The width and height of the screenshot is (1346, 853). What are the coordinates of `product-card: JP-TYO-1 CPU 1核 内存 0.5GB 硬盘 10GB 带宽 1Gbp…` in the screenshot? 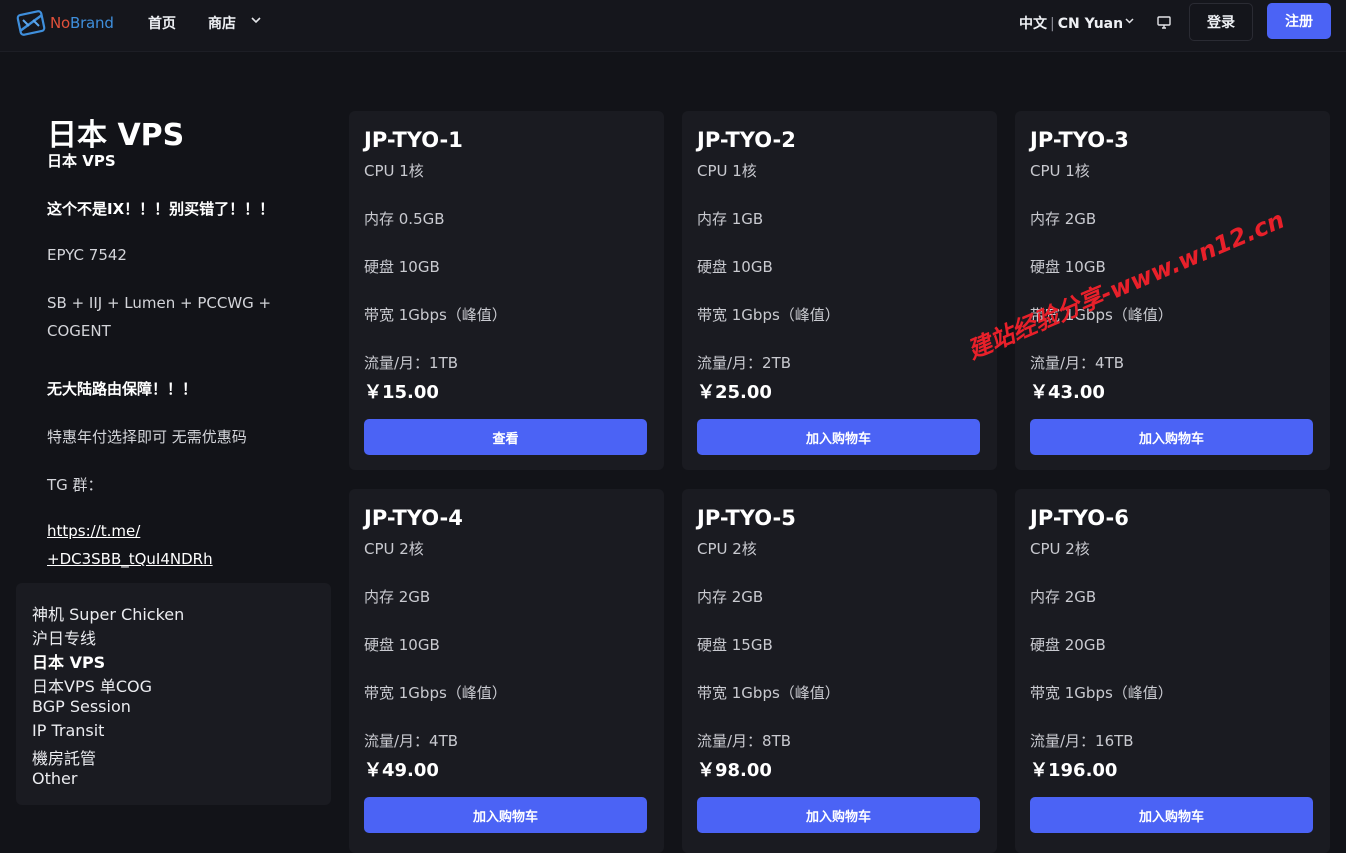 It's located at (506, 290).